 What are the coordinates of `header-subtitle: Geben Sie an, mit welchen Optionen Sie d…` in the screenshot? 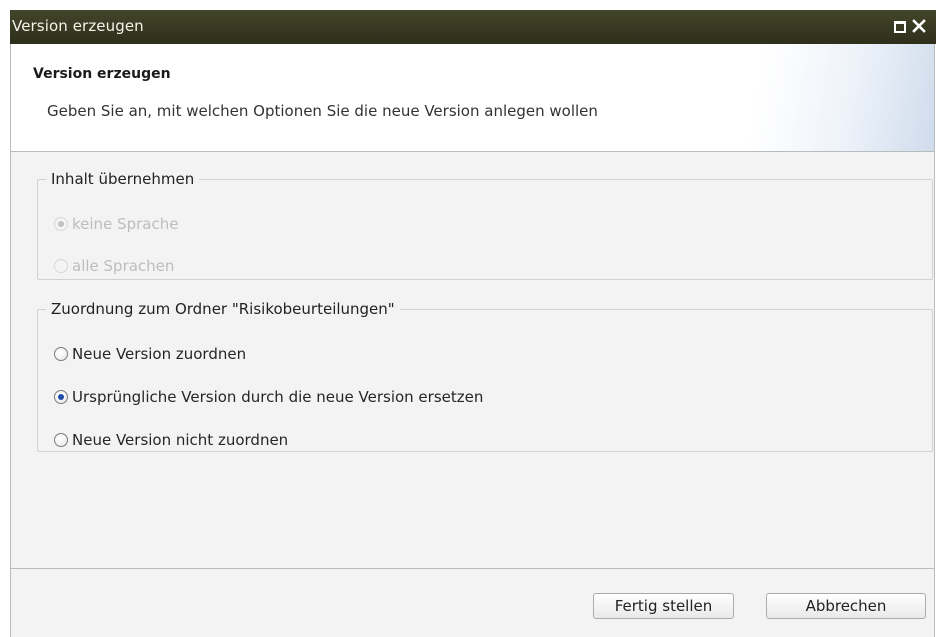 It's located at (322, 111).